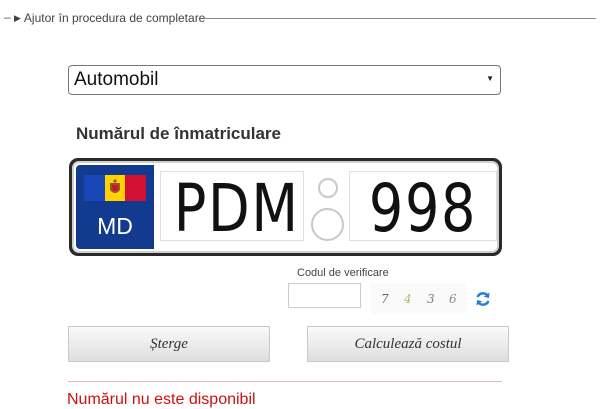 The height and width of the screenshot is (409, 600). Describe the element at coordinates (114, 18) in the screenshot. I see `help-link-label: Ajutor în procedura de completare` at that location.